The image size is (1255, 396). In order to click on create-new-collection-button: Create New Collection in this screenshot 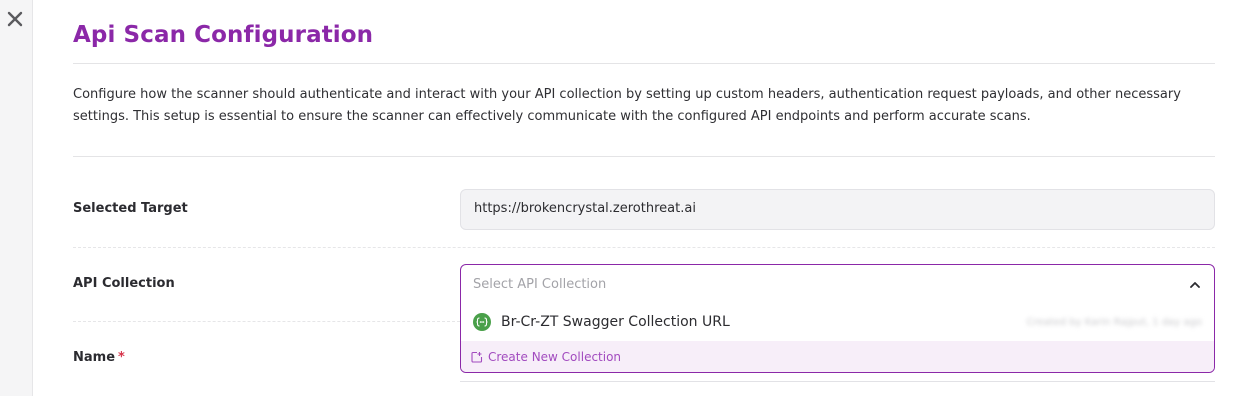, I will do `click(837, 356)`.